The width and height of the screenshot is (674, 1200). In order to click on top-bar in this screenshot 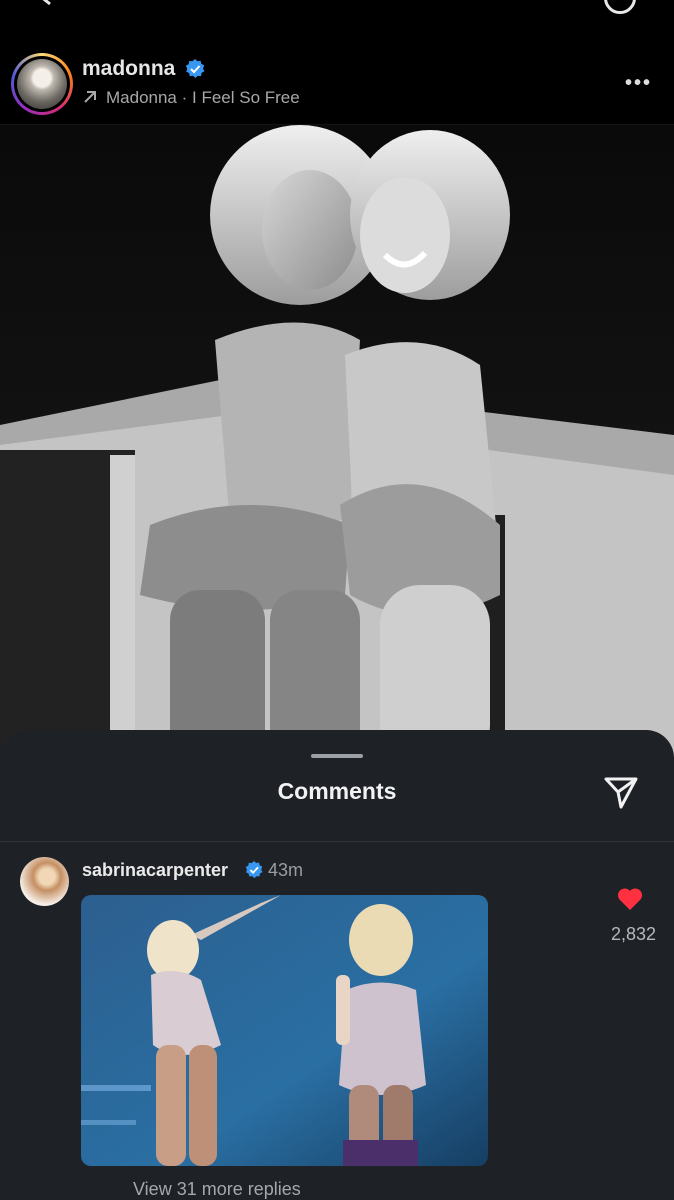, I will do `click(337, 20)`.